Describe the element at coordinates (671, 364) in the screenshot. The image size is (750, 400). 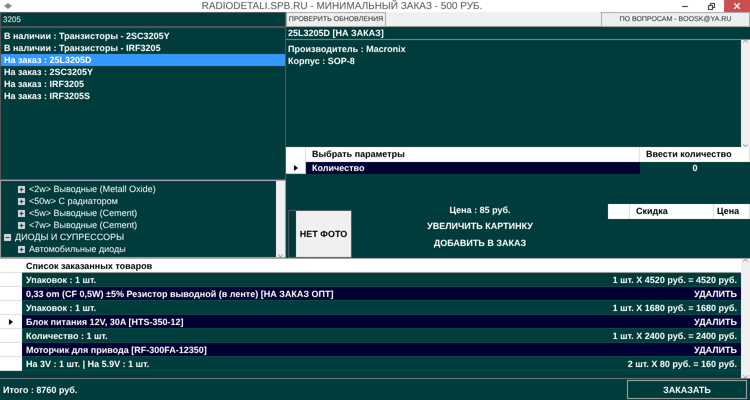
I see `amount-cell: 2 шт. X 80 руб. = 160 руб.` at that location.